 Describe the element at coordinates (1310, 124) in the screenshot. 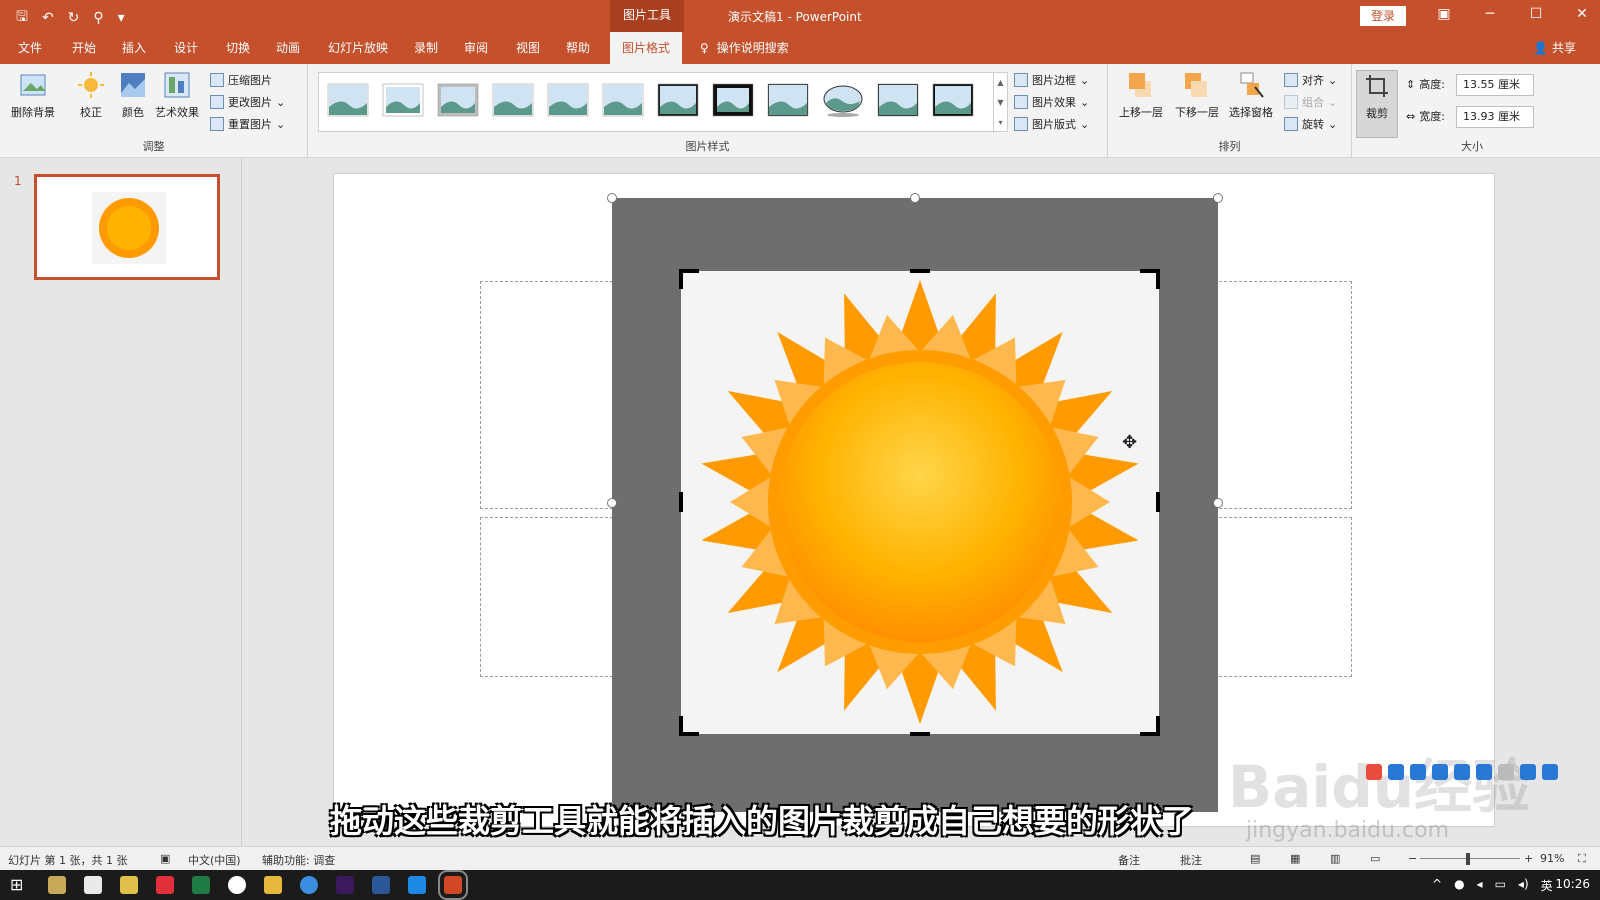

I see `rotate-button: 旋转 ⌄` at that location.